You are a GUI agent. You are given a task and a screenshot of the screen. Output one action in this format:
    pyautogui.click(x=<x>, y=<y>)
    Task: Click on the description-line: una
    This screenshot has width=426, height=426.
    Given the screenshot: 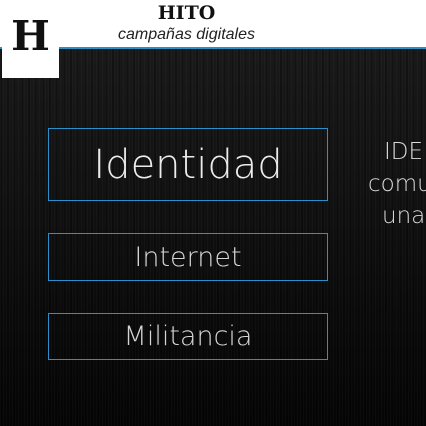 What is the action you would take?
    pyautogui.click(x=404, y=216)
    